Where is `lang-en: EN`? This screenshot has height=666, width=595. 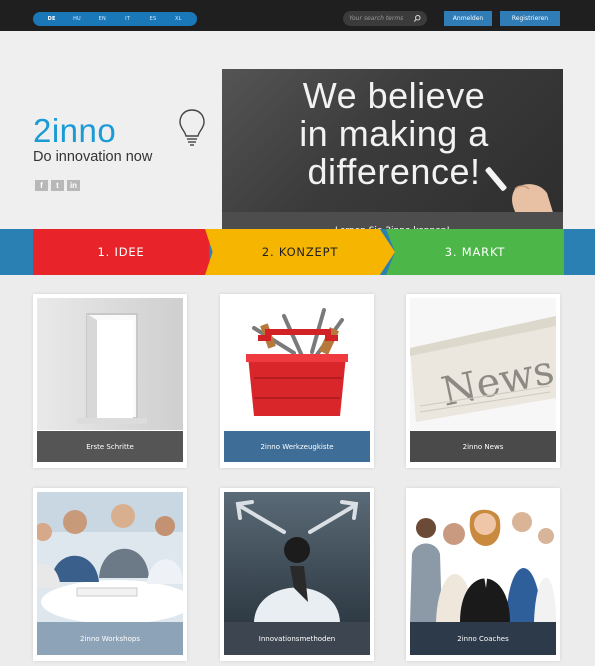 lang-en: EN is located at coordinates (102, 19).